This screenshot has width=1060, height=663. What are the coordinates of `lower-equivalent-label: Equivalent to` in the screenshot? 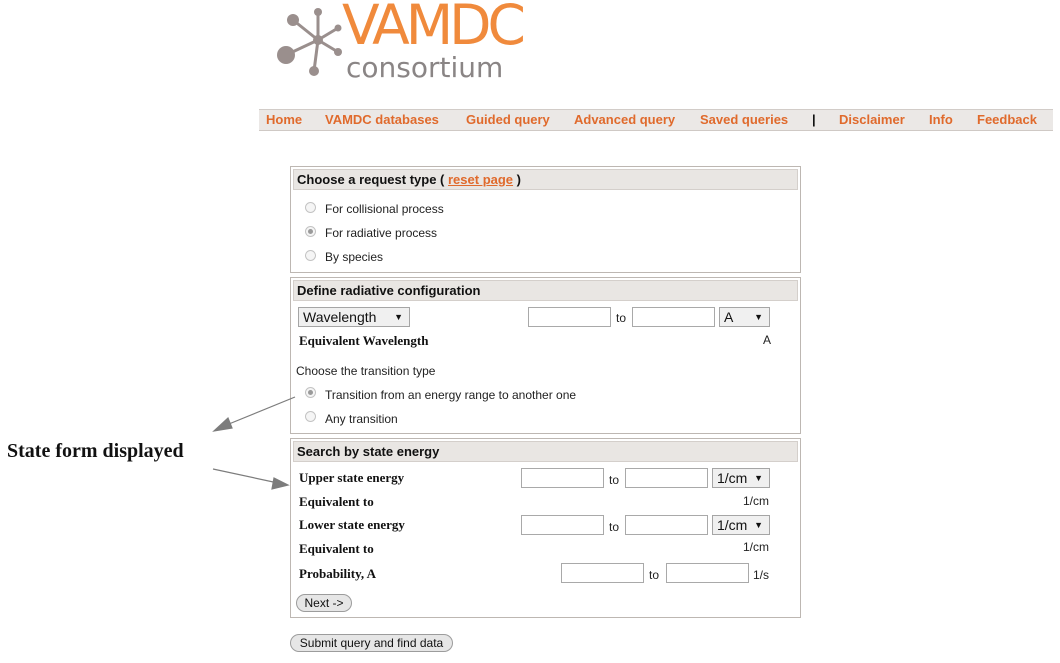 It's located at (336, 548).